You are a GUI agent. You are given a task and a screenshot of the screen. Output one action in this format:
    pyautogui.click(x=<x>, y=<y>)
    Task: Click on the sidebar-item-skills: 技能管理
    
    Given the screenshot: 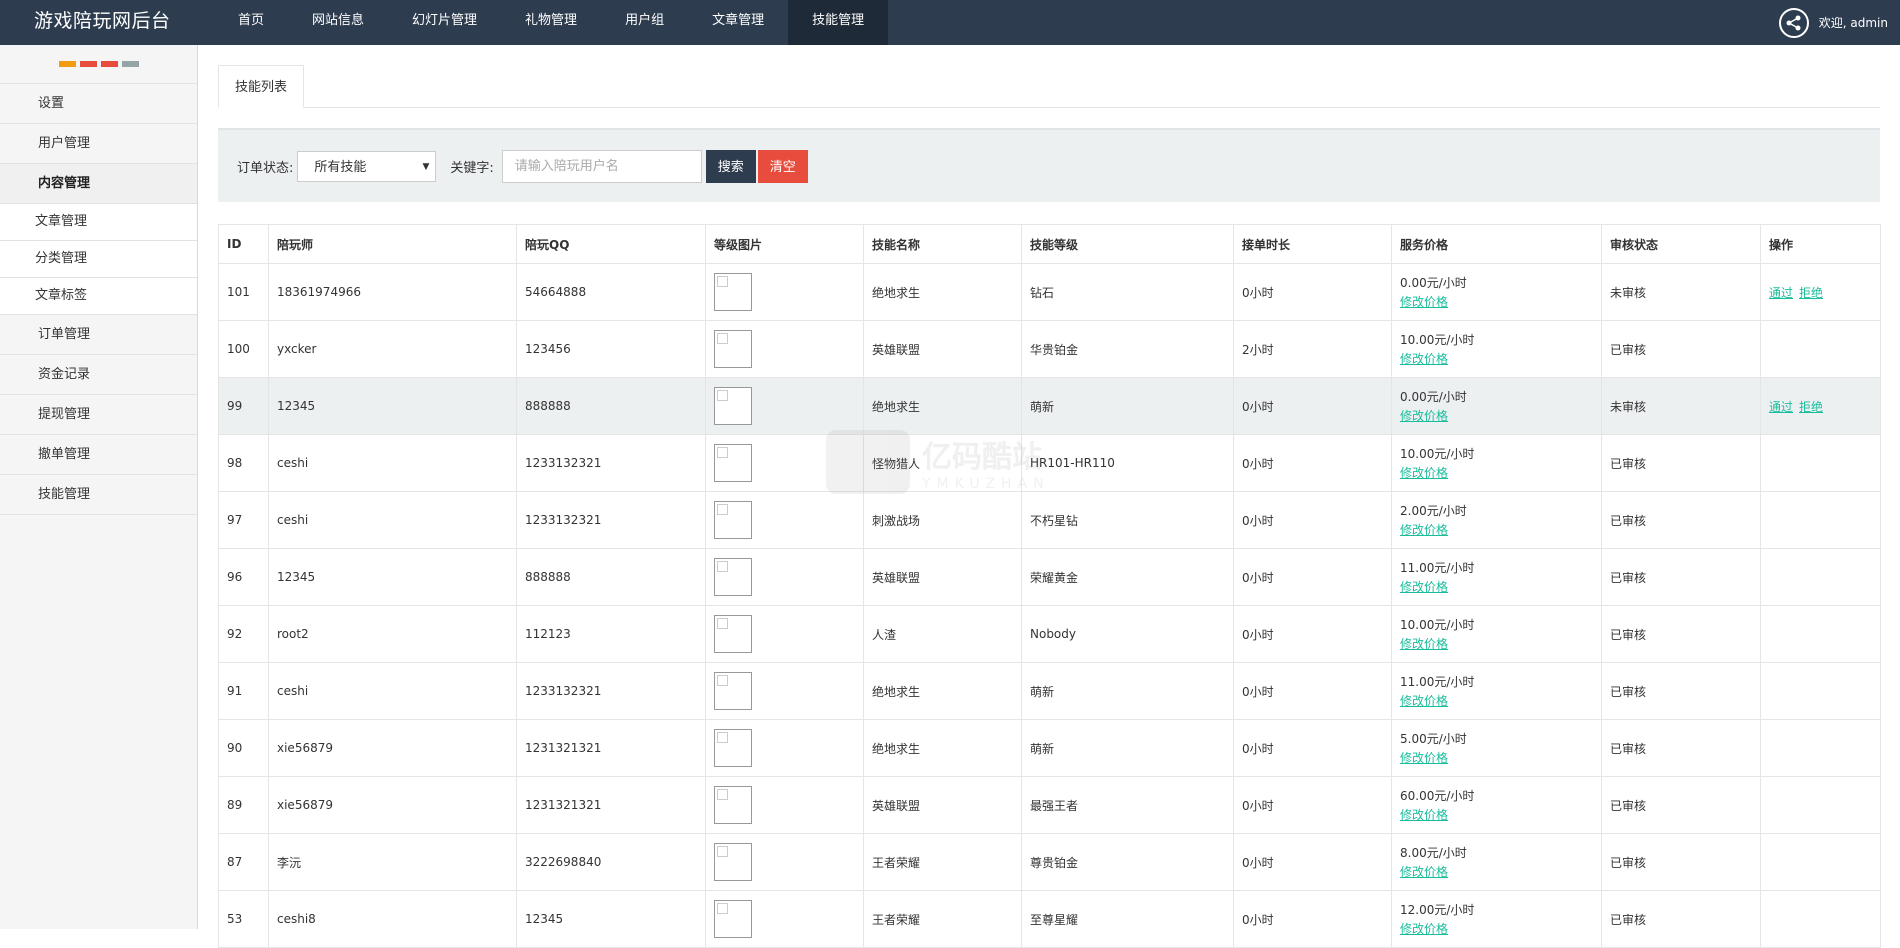 What is the action you would take?
    pyautogui.click(x=98, y=495)
    